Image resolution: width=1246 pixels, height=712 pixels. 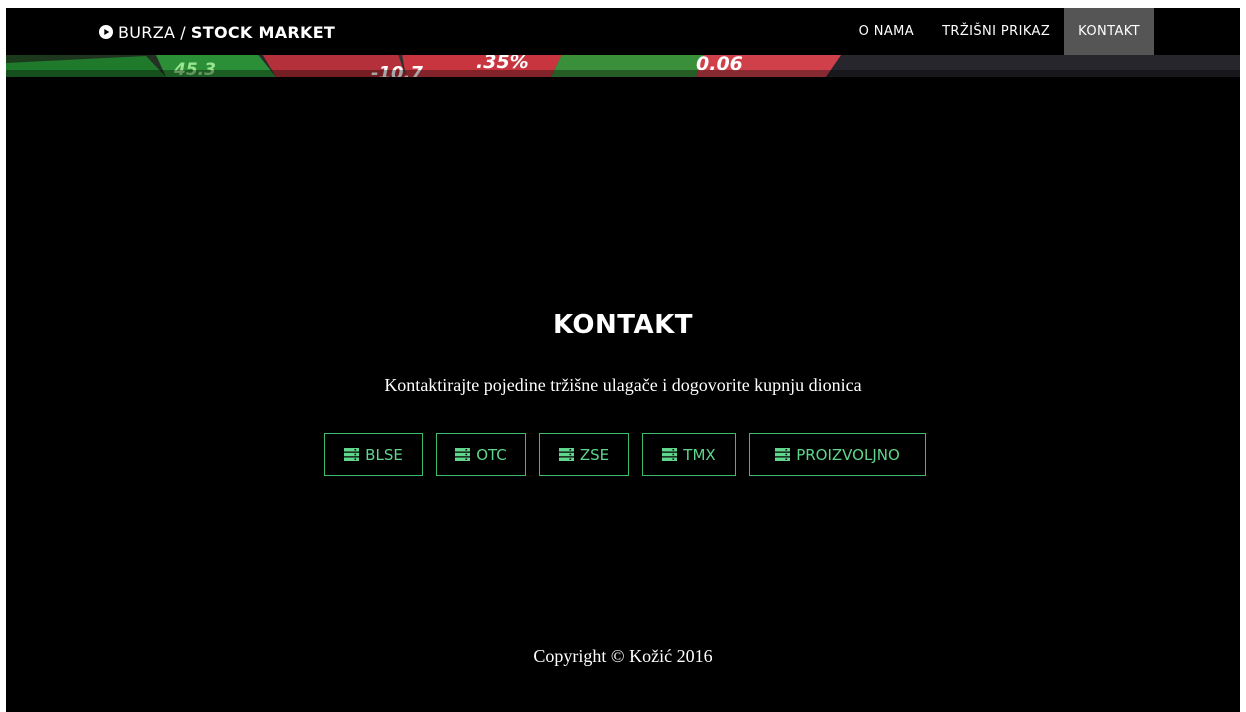 I want to click on brand-link: BURZA / STOCK MARKET, so click(x=217, y=32).